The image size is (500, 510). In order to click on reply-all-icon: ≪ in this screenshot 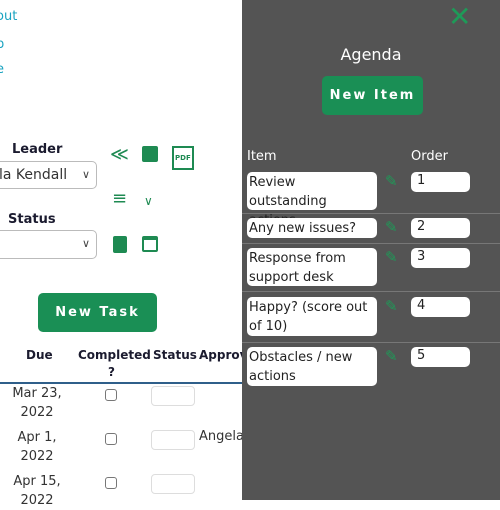, I will do `click(119, 155)`.